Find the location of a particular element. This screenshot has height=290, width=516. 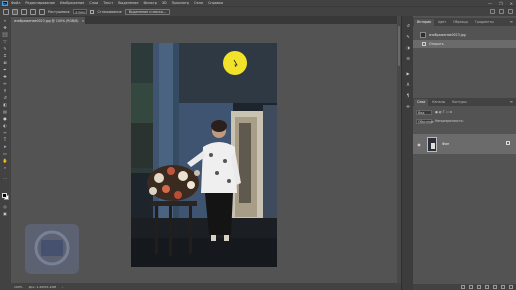

delete-layer-icon is located at coordinates (511, 287).